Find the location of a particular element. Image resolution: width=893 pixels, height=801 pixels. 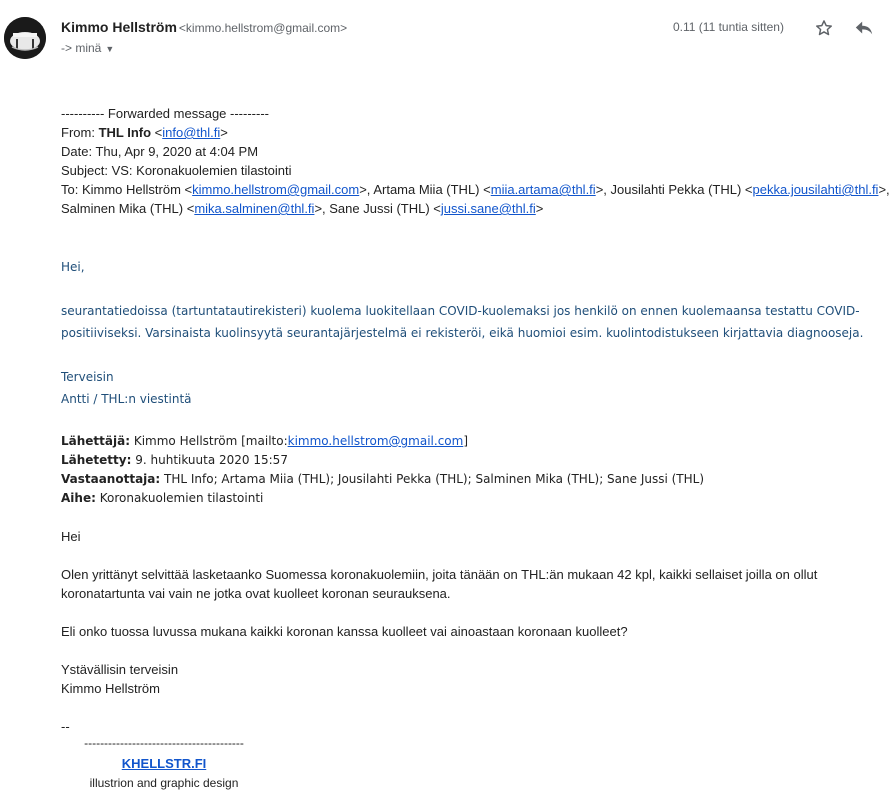

subject-value: Koronakuolemien tilastointi is located at coordinates (181, 498).